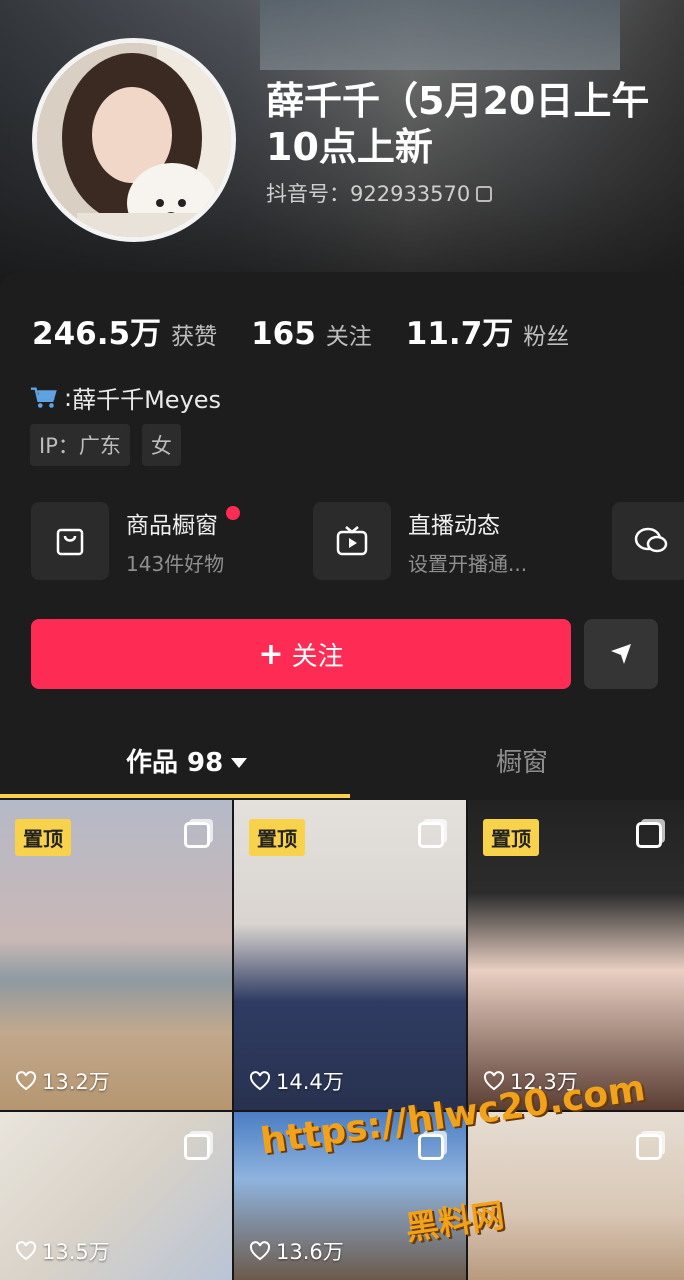  What do you see at coordinates (440, 35) in the screenshot?
I see `cover-sea` at bounding box center [440, 35].